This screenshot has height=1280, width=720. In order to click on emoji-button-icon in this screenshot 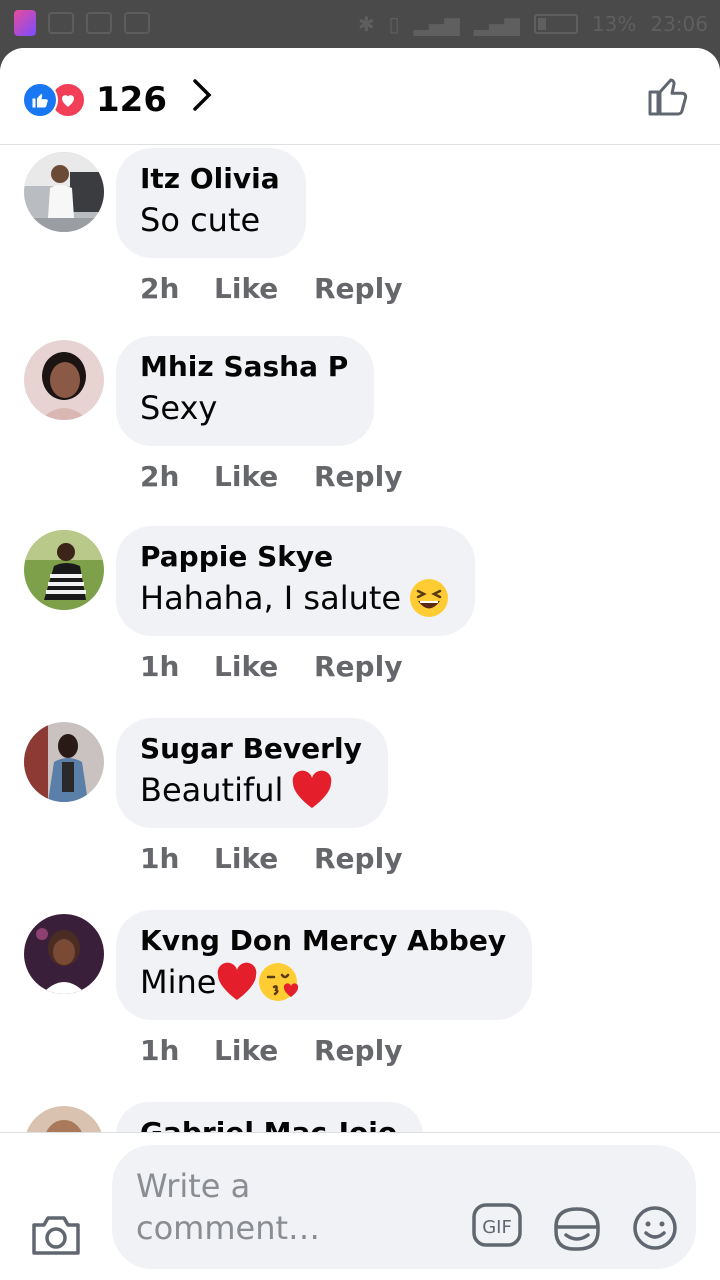, I will do `click(655, 1230)`.